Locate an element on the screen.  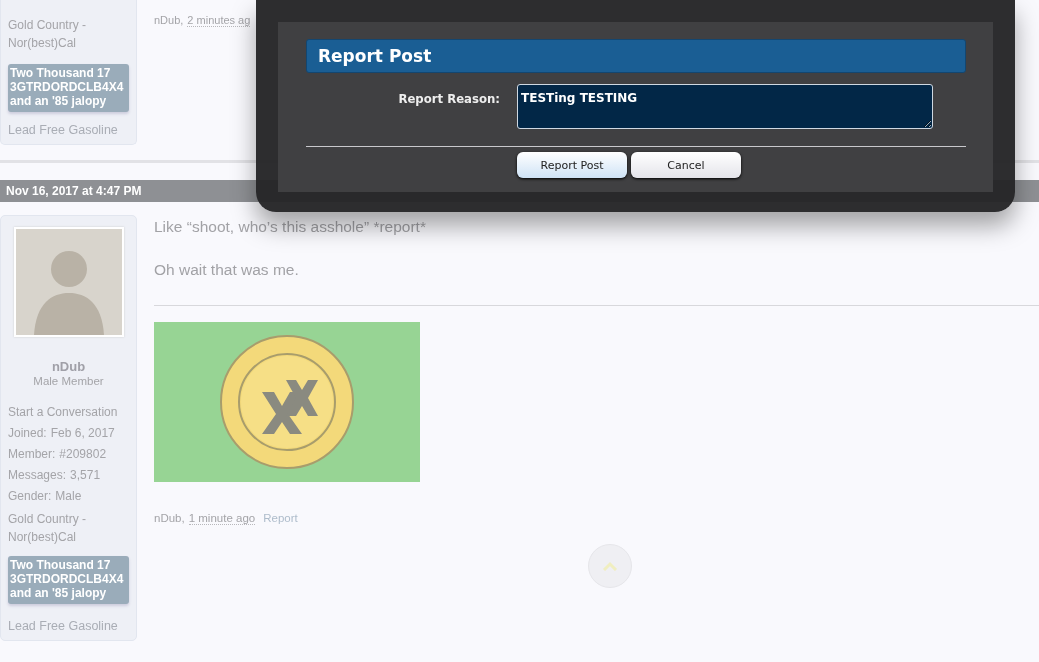
stat-value: #209802 is located at coordinates (83, 454).